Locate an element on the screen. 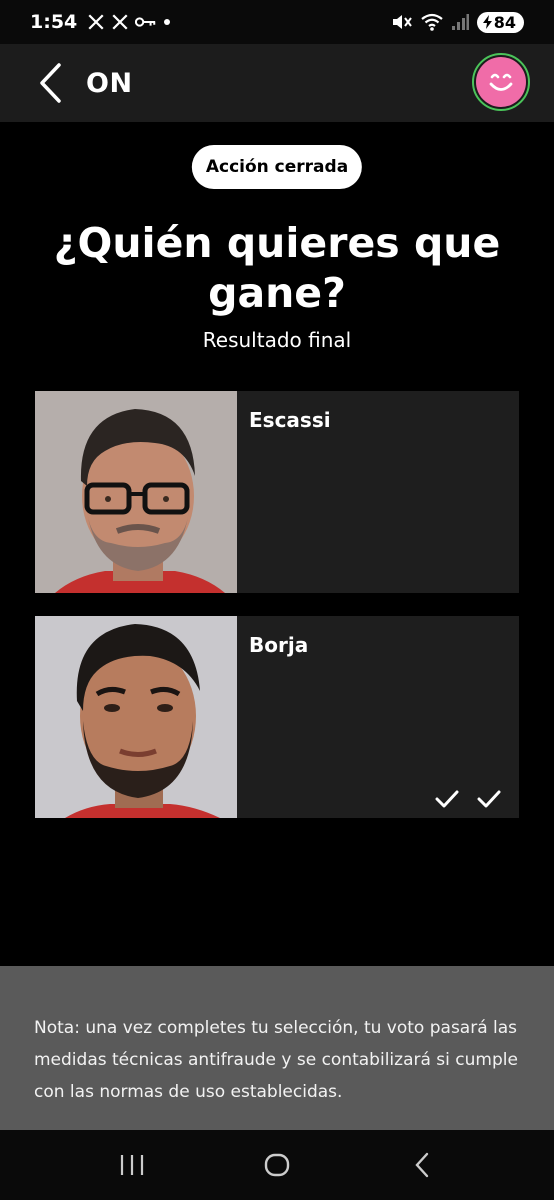 This screenshot has height=1200, width=554. status-badge: Acción cerrada is located at coordinates (277, 167).